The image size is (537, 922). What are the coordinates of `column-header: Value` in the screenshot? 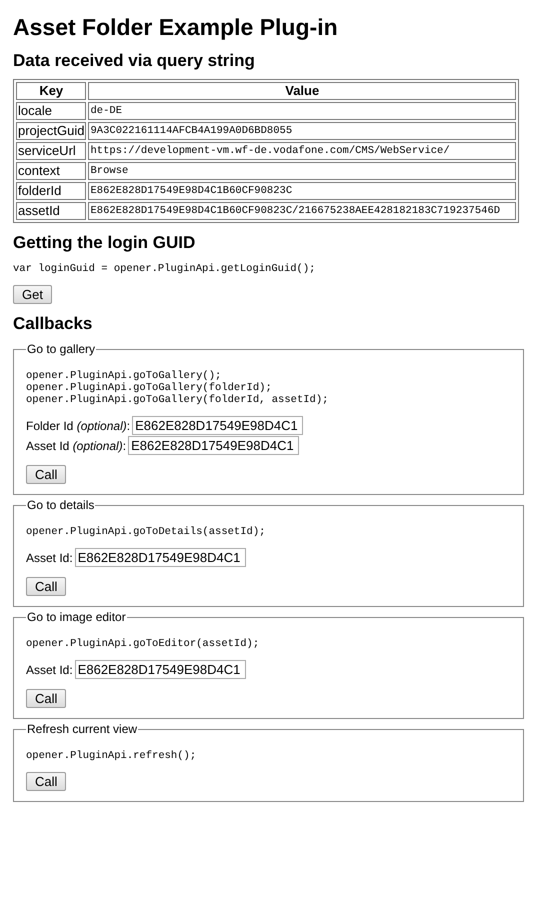 It's located at (302, 91).